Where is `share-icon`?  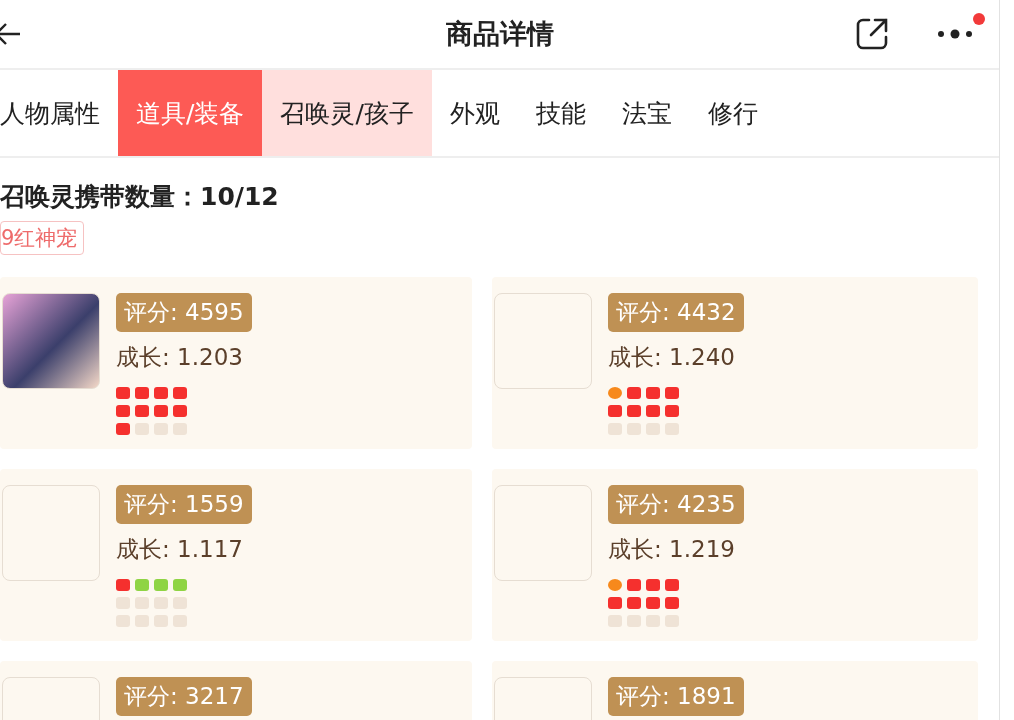
share-icon is located at coordinates (872, 34).